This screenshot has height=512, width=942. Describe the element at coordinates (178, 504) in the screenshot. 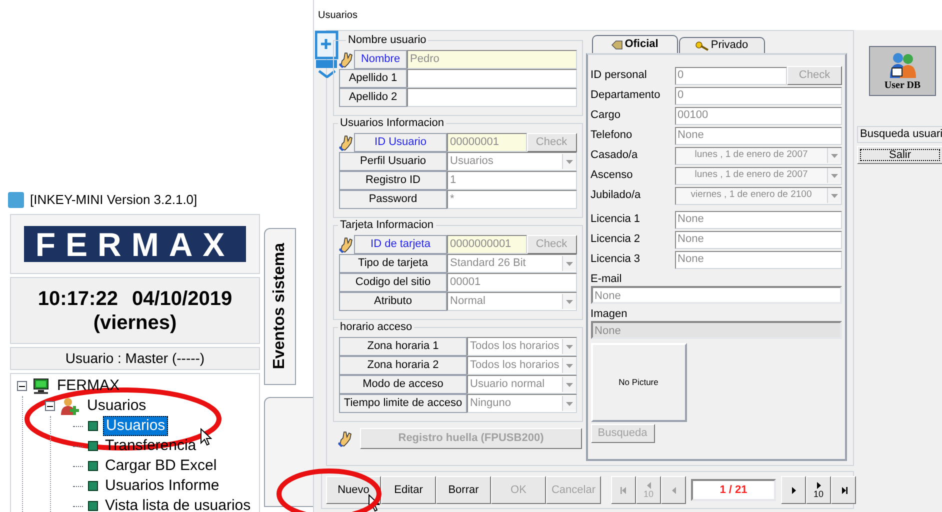

I see `tree-item: Vista lista de usuarios` at that location.